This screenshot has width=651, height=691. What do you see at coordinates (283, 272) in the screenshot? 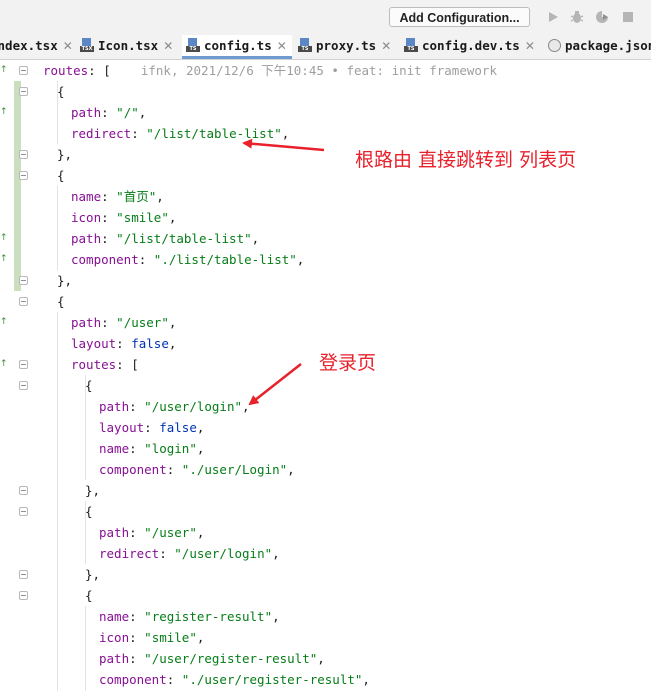
I see `annotation-arrows` at bounding box center [283, 272].